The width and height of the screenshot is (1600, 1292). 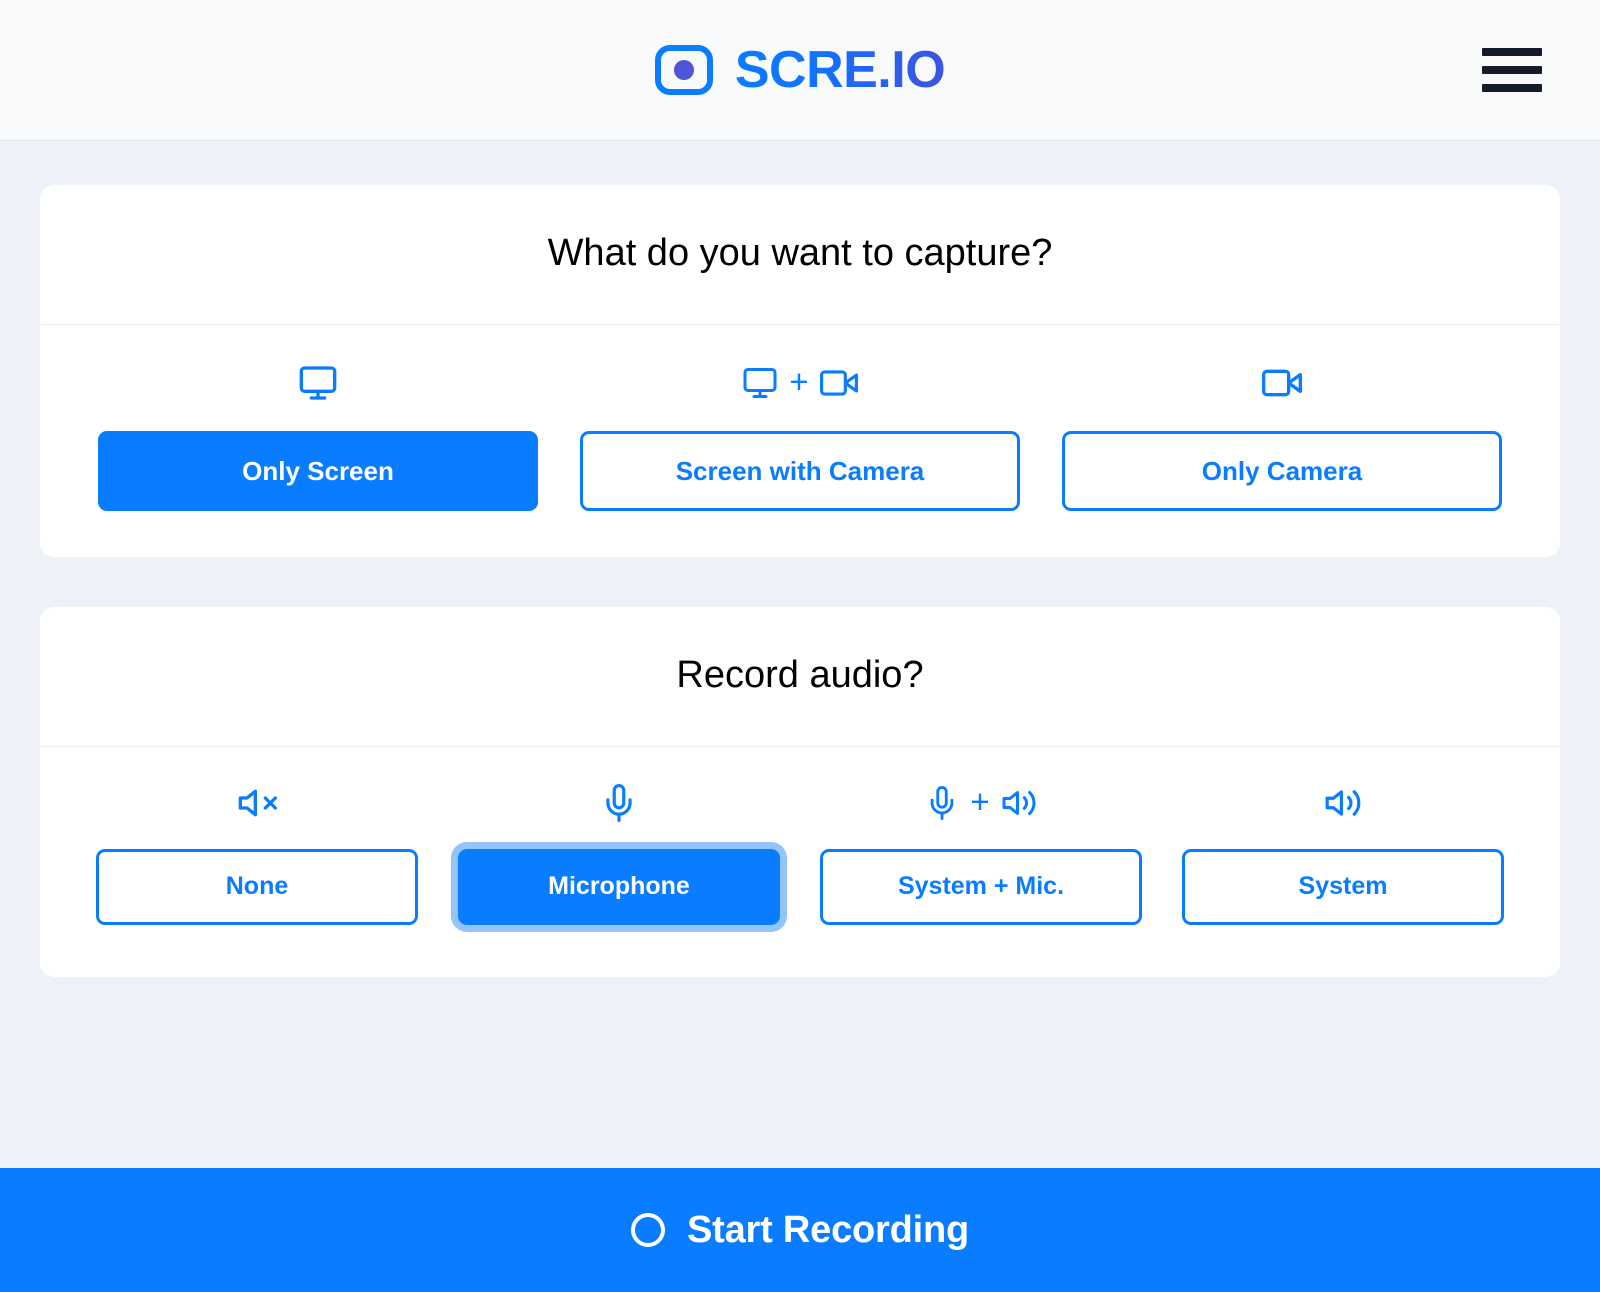 What do you see at coordinates (683, 70) in the screenshot?
I see `screen-record-logo-icon` at bounding box center [683, 70].